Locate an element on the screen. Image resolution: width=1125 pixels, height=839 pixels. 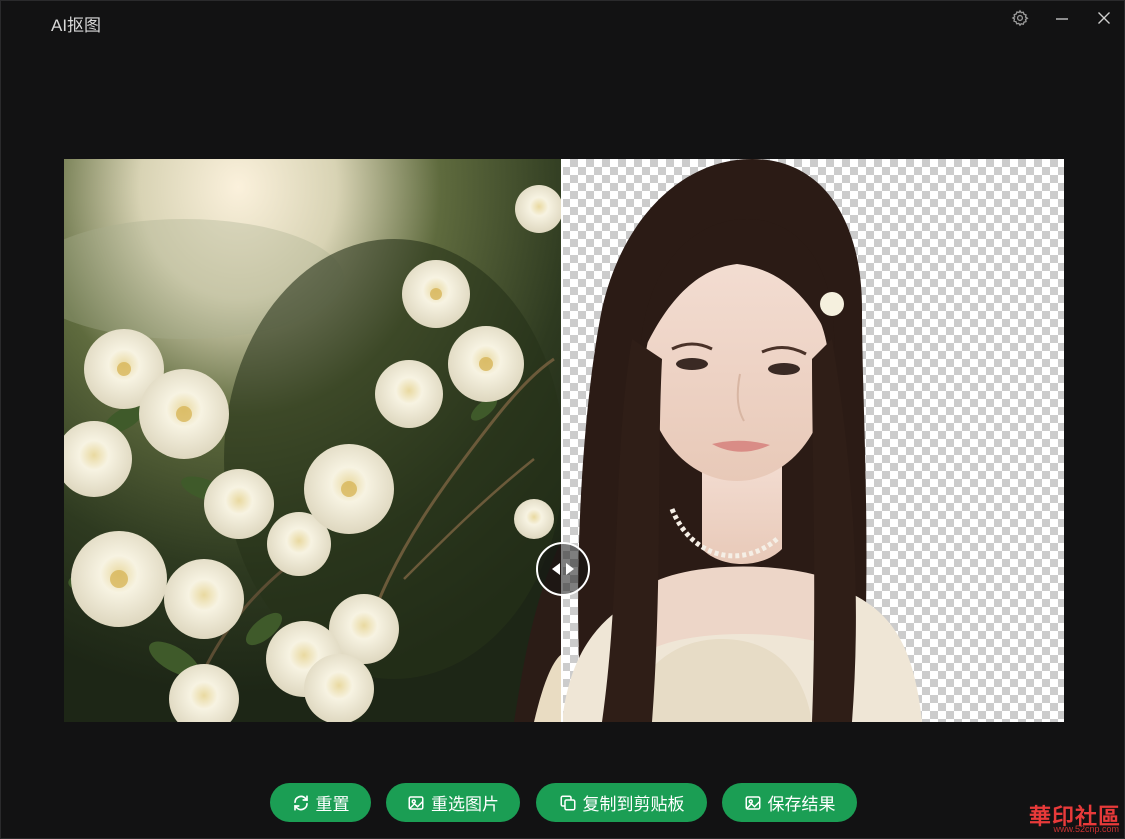
action-bar: 重置 重选图片 复制到剪贴板 保存结果 is located at coordinates (562, 803).